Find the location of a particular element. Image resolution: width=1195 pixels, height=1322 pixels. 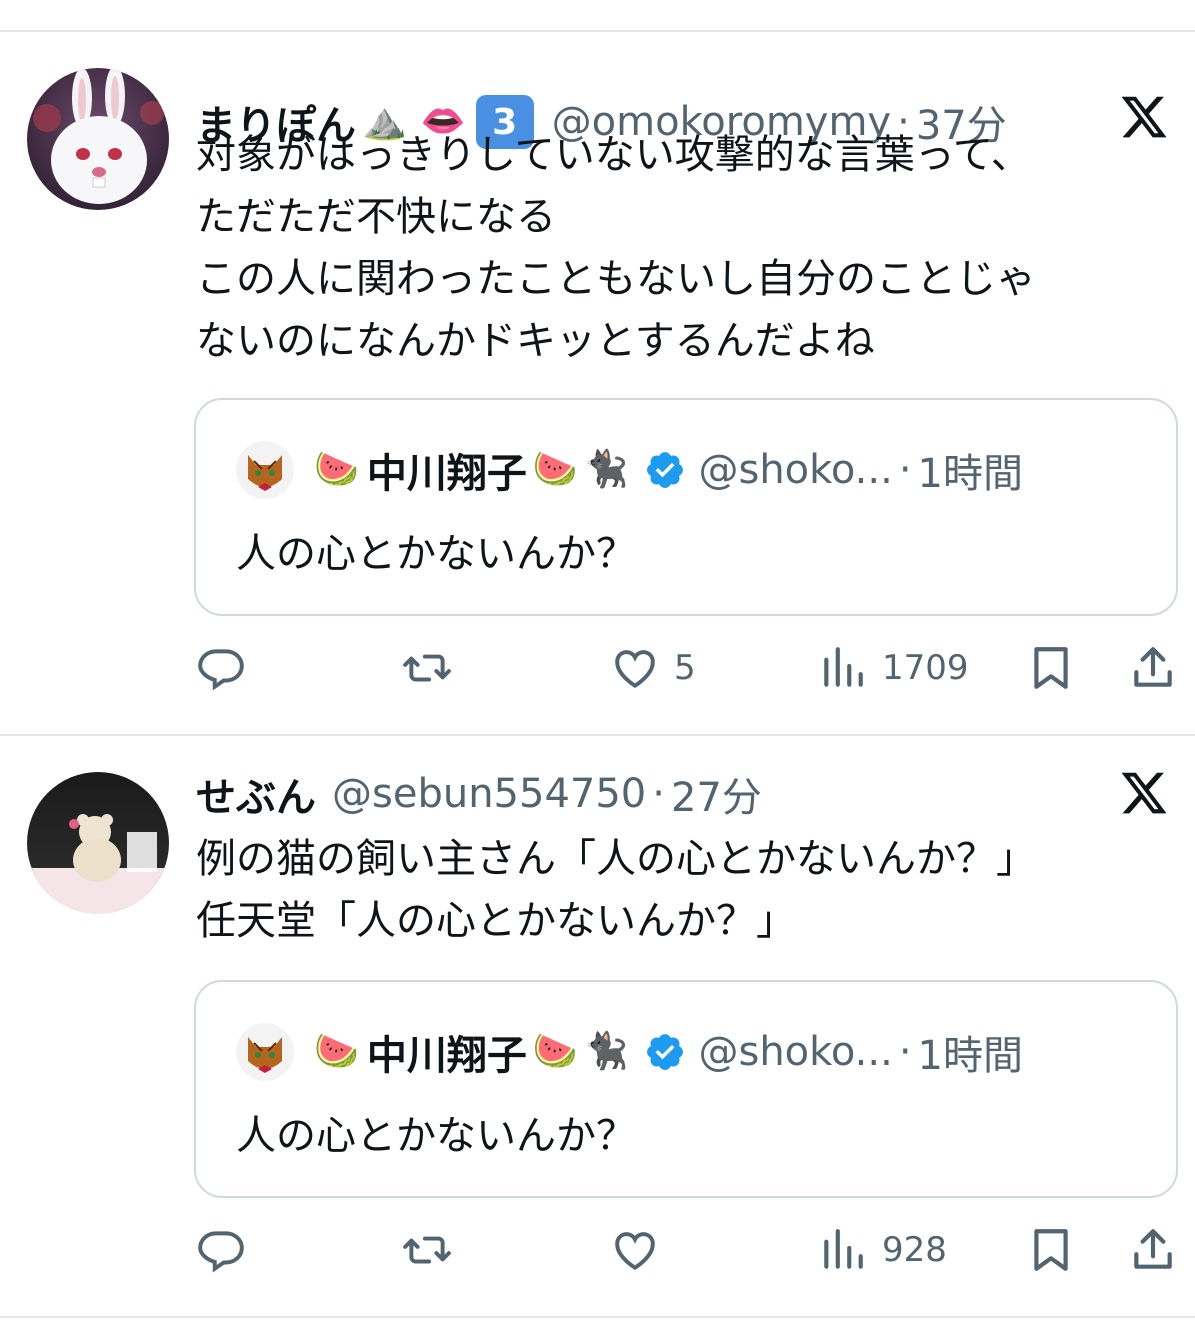

tweet-header: せぶん @sebun554750 · 27分 is located at coordinates (479, 794).